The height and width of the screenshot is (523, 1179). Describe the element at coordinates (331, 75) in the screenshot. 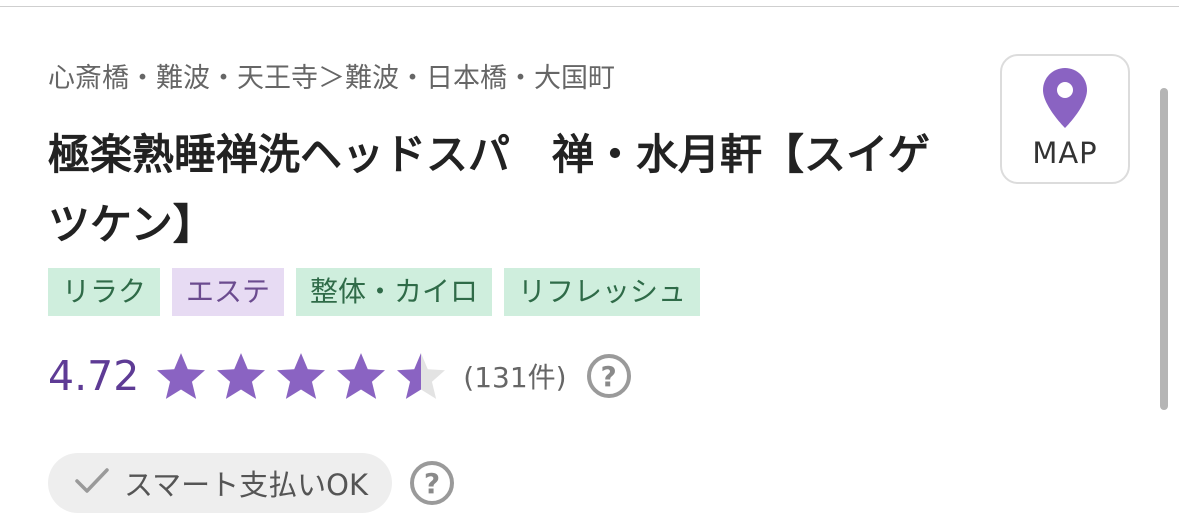

I see `breadcrumb: 心斎橋・難波・天王寺＞難波・日本橋・大国町` at that location.